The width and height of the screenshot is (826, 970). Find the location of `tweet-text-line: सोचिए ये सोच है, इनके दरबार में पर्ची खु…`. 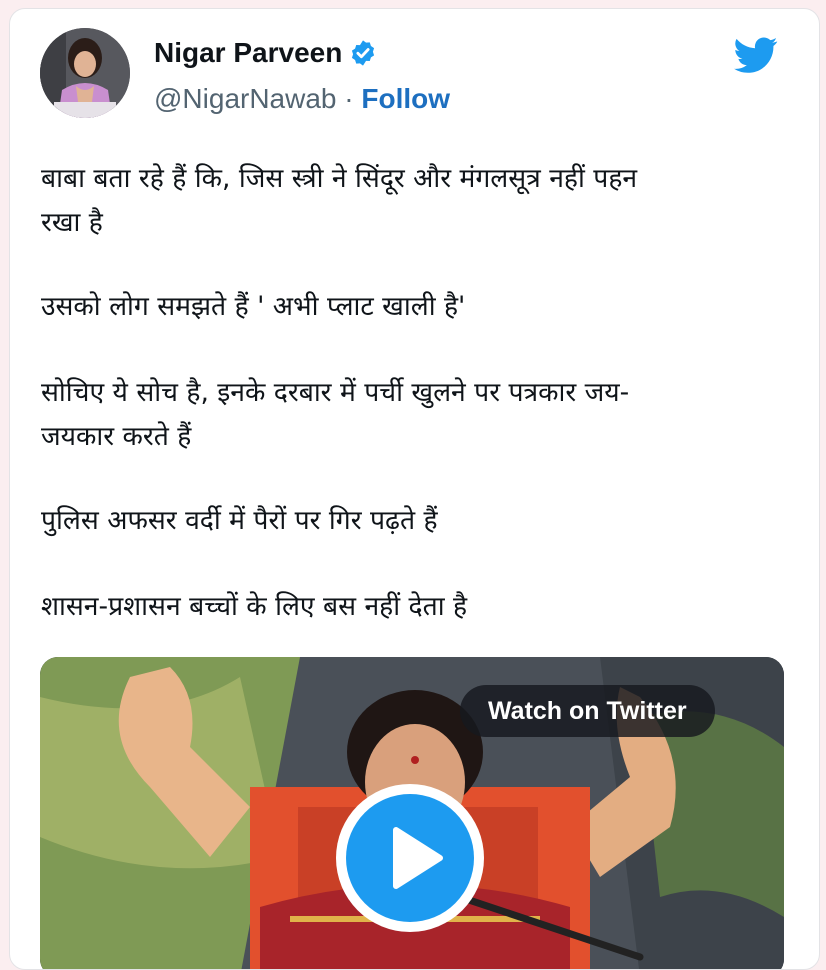

tweet-text-line: सोचिए ये सोच है, इनके दरबार में पर्ची खु… is located at coordinates (335, 392).